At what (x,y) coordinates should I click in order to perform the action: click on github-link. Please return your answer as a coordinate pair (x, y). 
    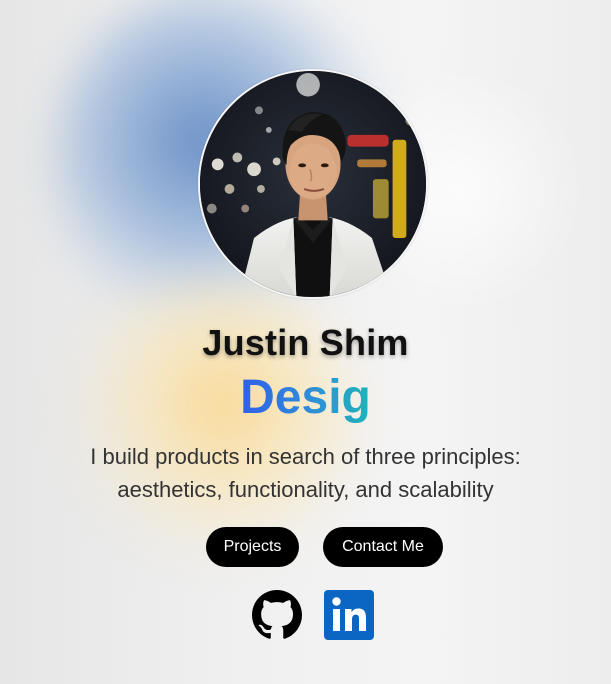
    Looking at the image, I should click on (277, 615).